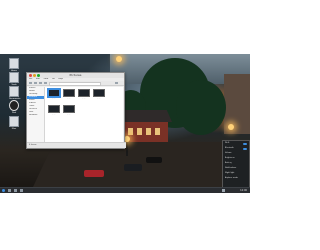 This screenshot has height=250, width=320. I want to click on menu-edit: Edit, so click(38, 79).